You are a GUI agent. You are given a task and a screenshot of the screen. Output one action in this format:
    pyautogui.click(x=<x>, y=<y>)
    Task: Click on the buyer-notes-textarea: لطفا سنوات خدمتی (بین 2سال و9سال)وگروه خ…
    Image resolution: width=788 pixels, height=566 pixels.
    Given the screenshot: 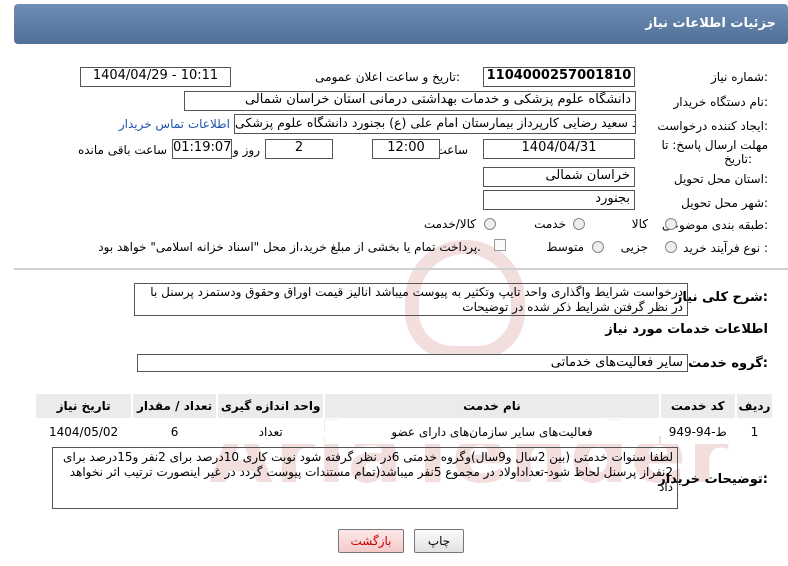 What is the action you would take?
    pyautogui.click(x=365, y=478)
    